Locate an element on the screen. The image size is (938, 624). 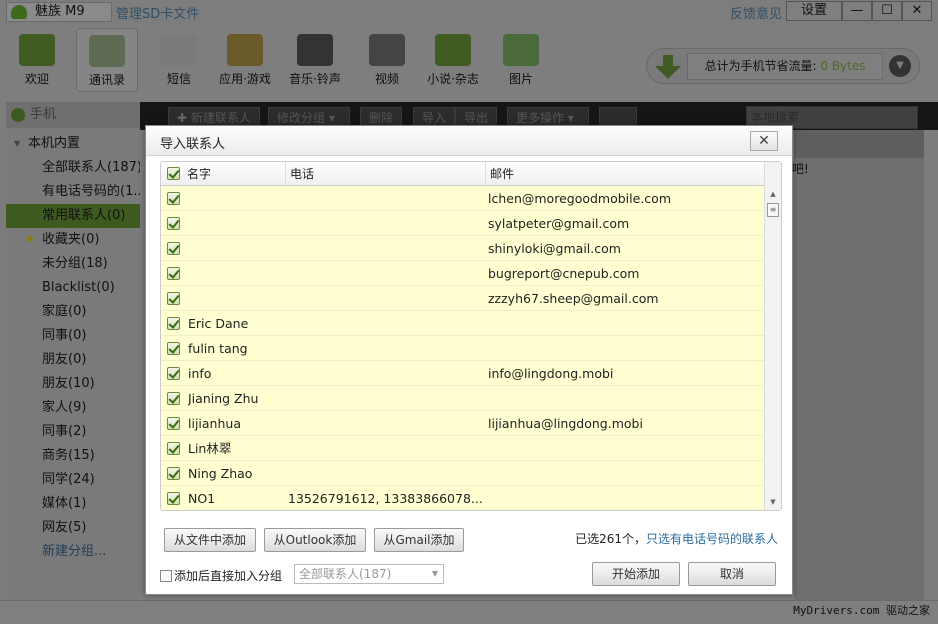
toolbar-label: 欢迎 is located at coordinates (36, 79).